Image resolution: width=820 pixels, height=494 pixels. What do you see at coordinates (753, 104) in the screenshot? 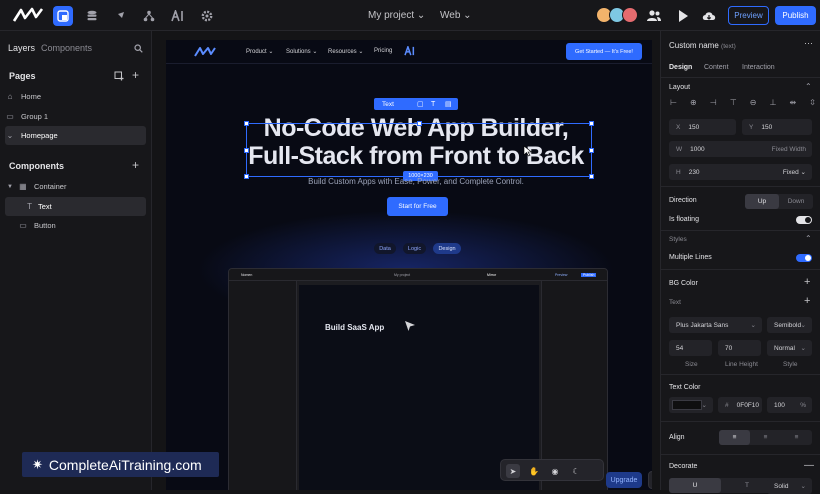
I see `align-center-v-icon: ⊖` at bounding box center [753, 104].